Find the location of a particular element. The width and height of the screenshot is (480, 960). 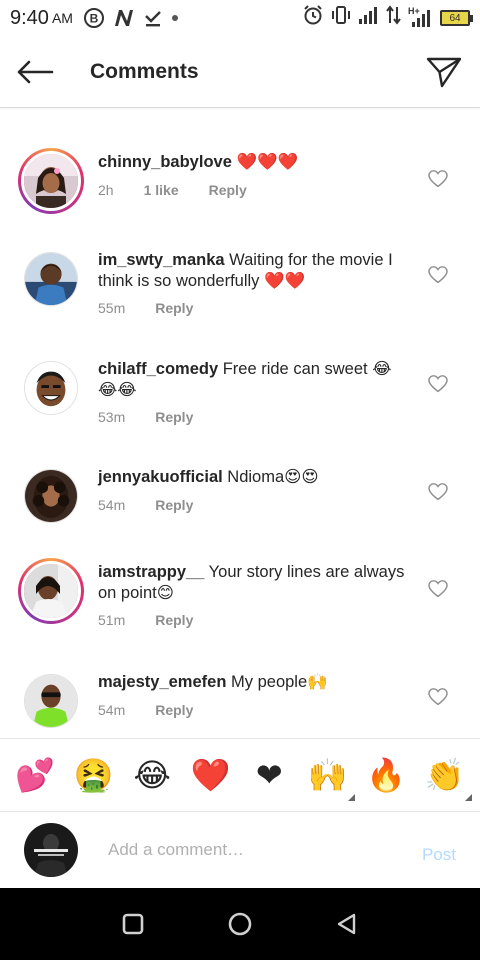

comment-text: jennyakuofficial Ndioma😍😍 is located at coordinates (254, 477).